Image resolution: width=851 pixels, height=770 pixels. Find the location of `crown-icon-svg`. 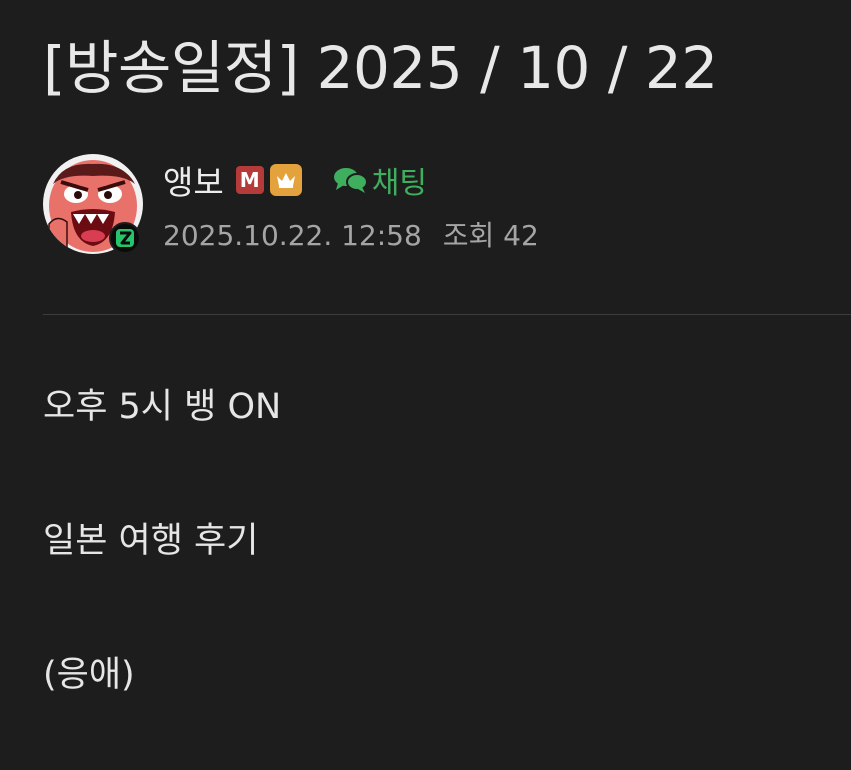

crown-icon-svg is located at coordinates (285, 180).